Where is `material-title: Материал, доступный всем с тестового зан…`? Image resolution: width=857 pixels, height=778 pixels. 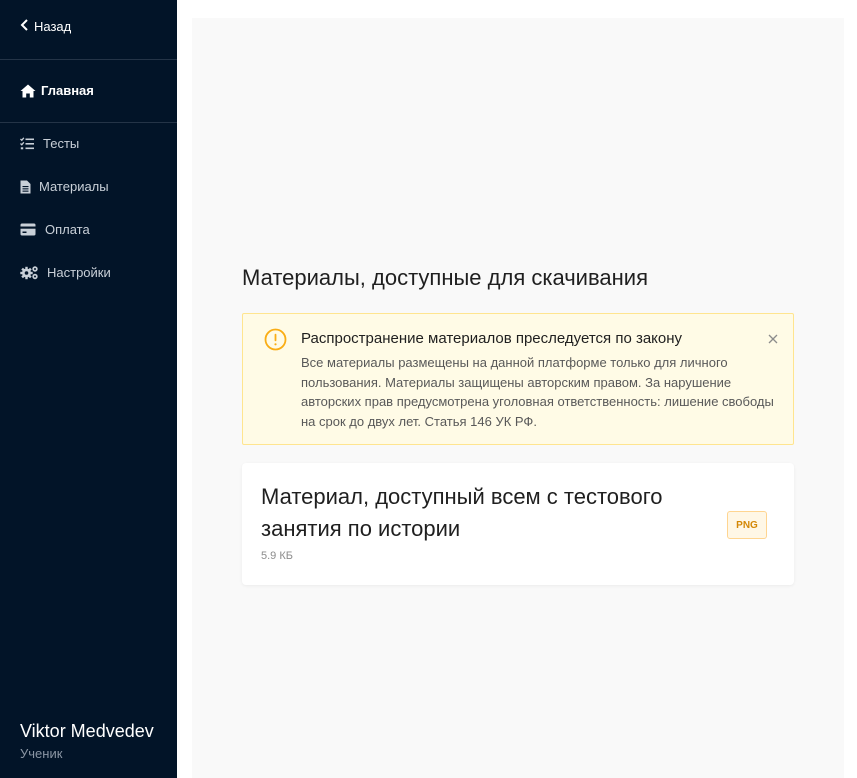
material-title: Материал, доступный всем с тестового зан… is located at coordinates (481, 513).